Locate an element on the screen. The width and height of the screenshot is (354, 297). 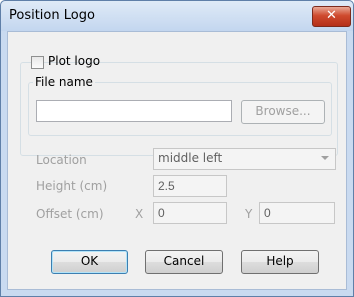
close-button: ✕ is located at coordinates (331, 16).